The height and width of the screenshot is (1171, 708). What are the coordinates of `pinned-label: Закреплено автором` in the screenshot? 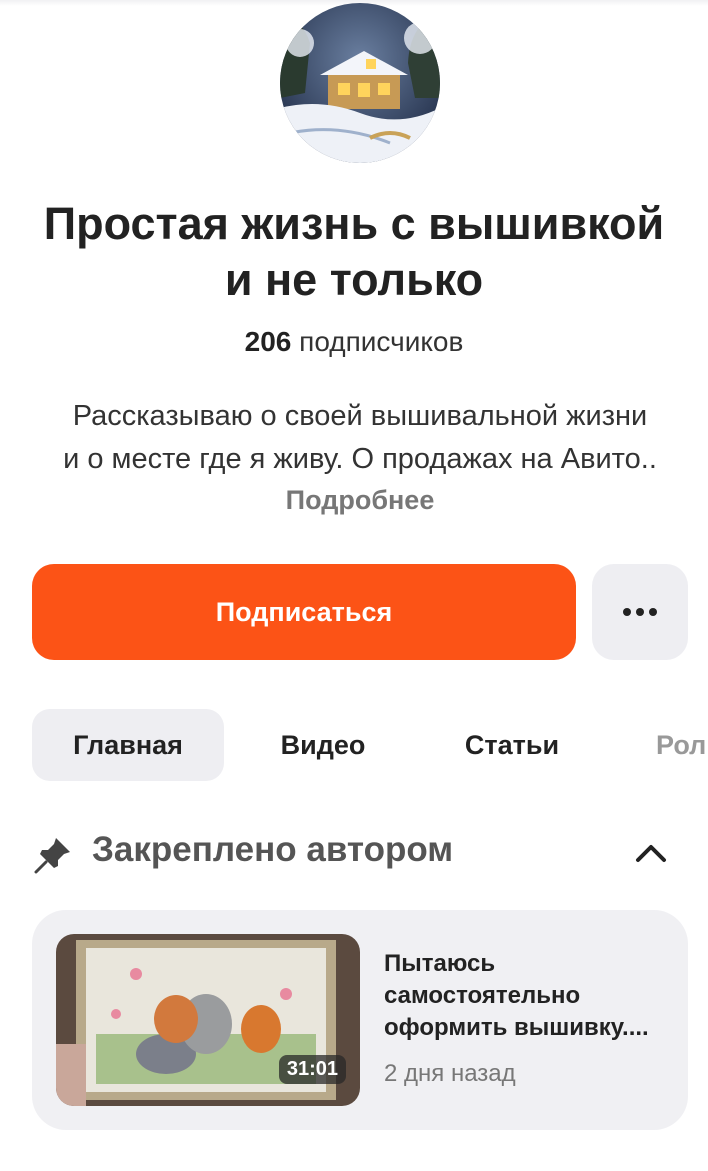 It's located at (273, 849).